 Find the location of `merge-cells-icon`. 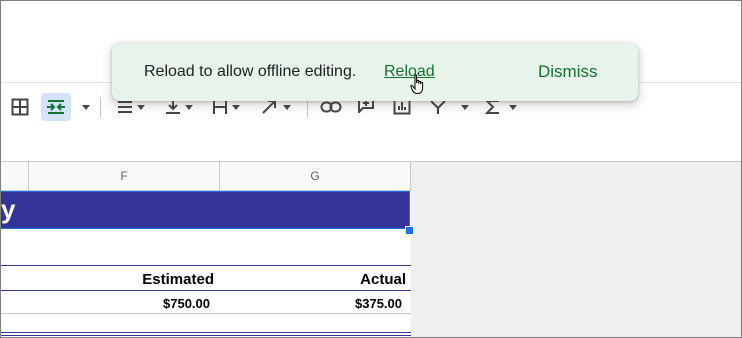

merge-cells-icon is located at coordinates (56, 107).